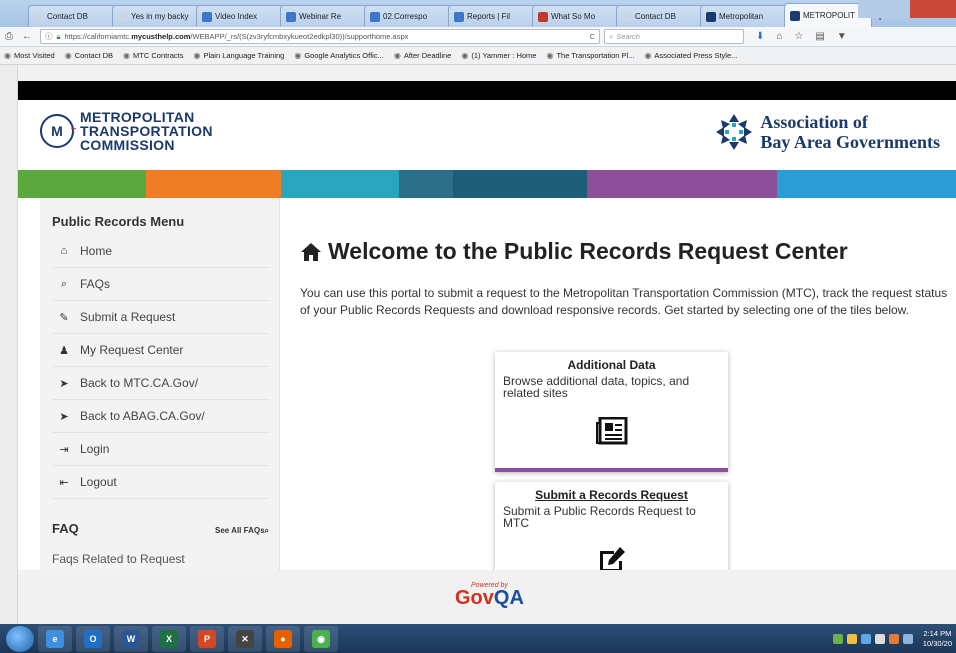 Image resolution: width=956 pixels, height=653 pixels. Describe the element at coordinates (798, 36) in the screenshot. I see `bookmark-star-icon: ☆` at that location.